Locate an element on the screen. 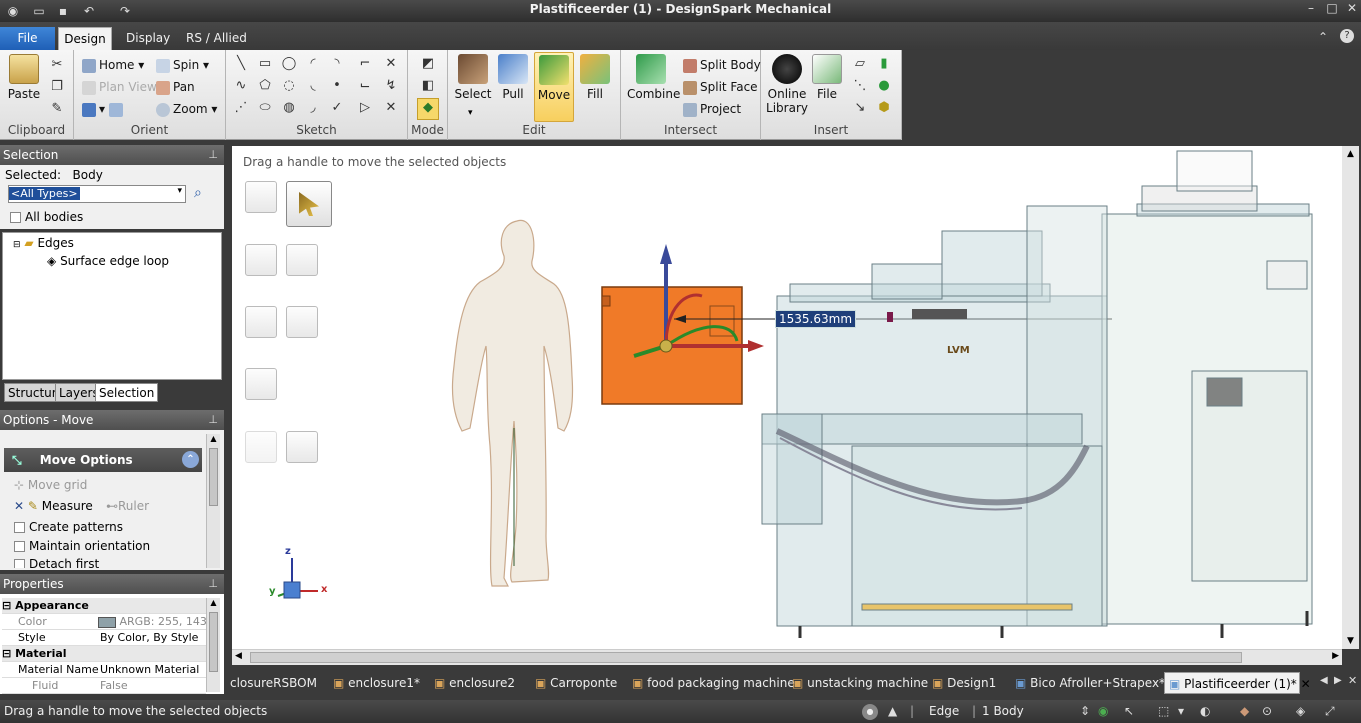 The image size is (1361, 723). doc-tab-plastificeerder: ▣ Plastificeerder (1)* ✕ is located at coordinates (1237, 683).